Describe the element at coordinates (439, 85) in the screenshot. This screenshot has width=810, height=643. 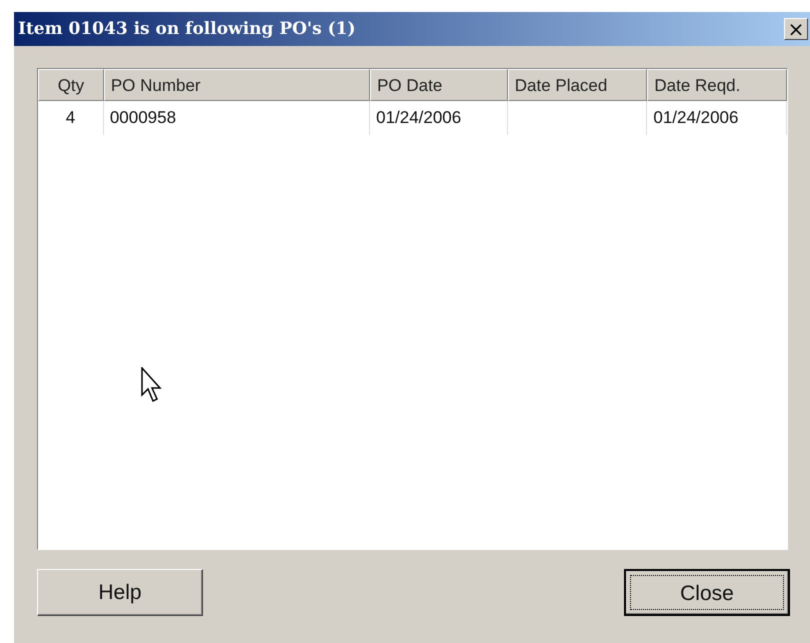
I see `column-header: PO Date` at that location.